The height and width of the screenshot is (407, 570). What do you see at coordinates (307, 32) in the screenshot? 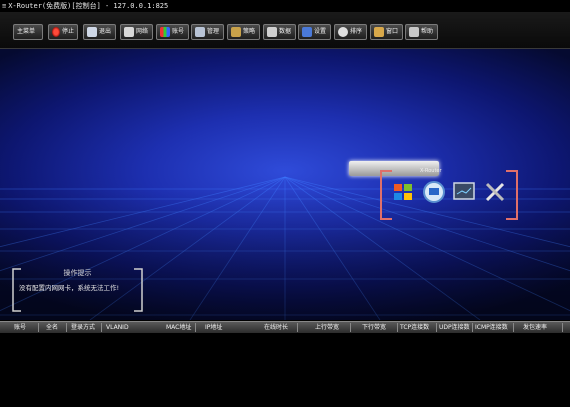
I see `settings-icon` at bounding box center [307, 32].